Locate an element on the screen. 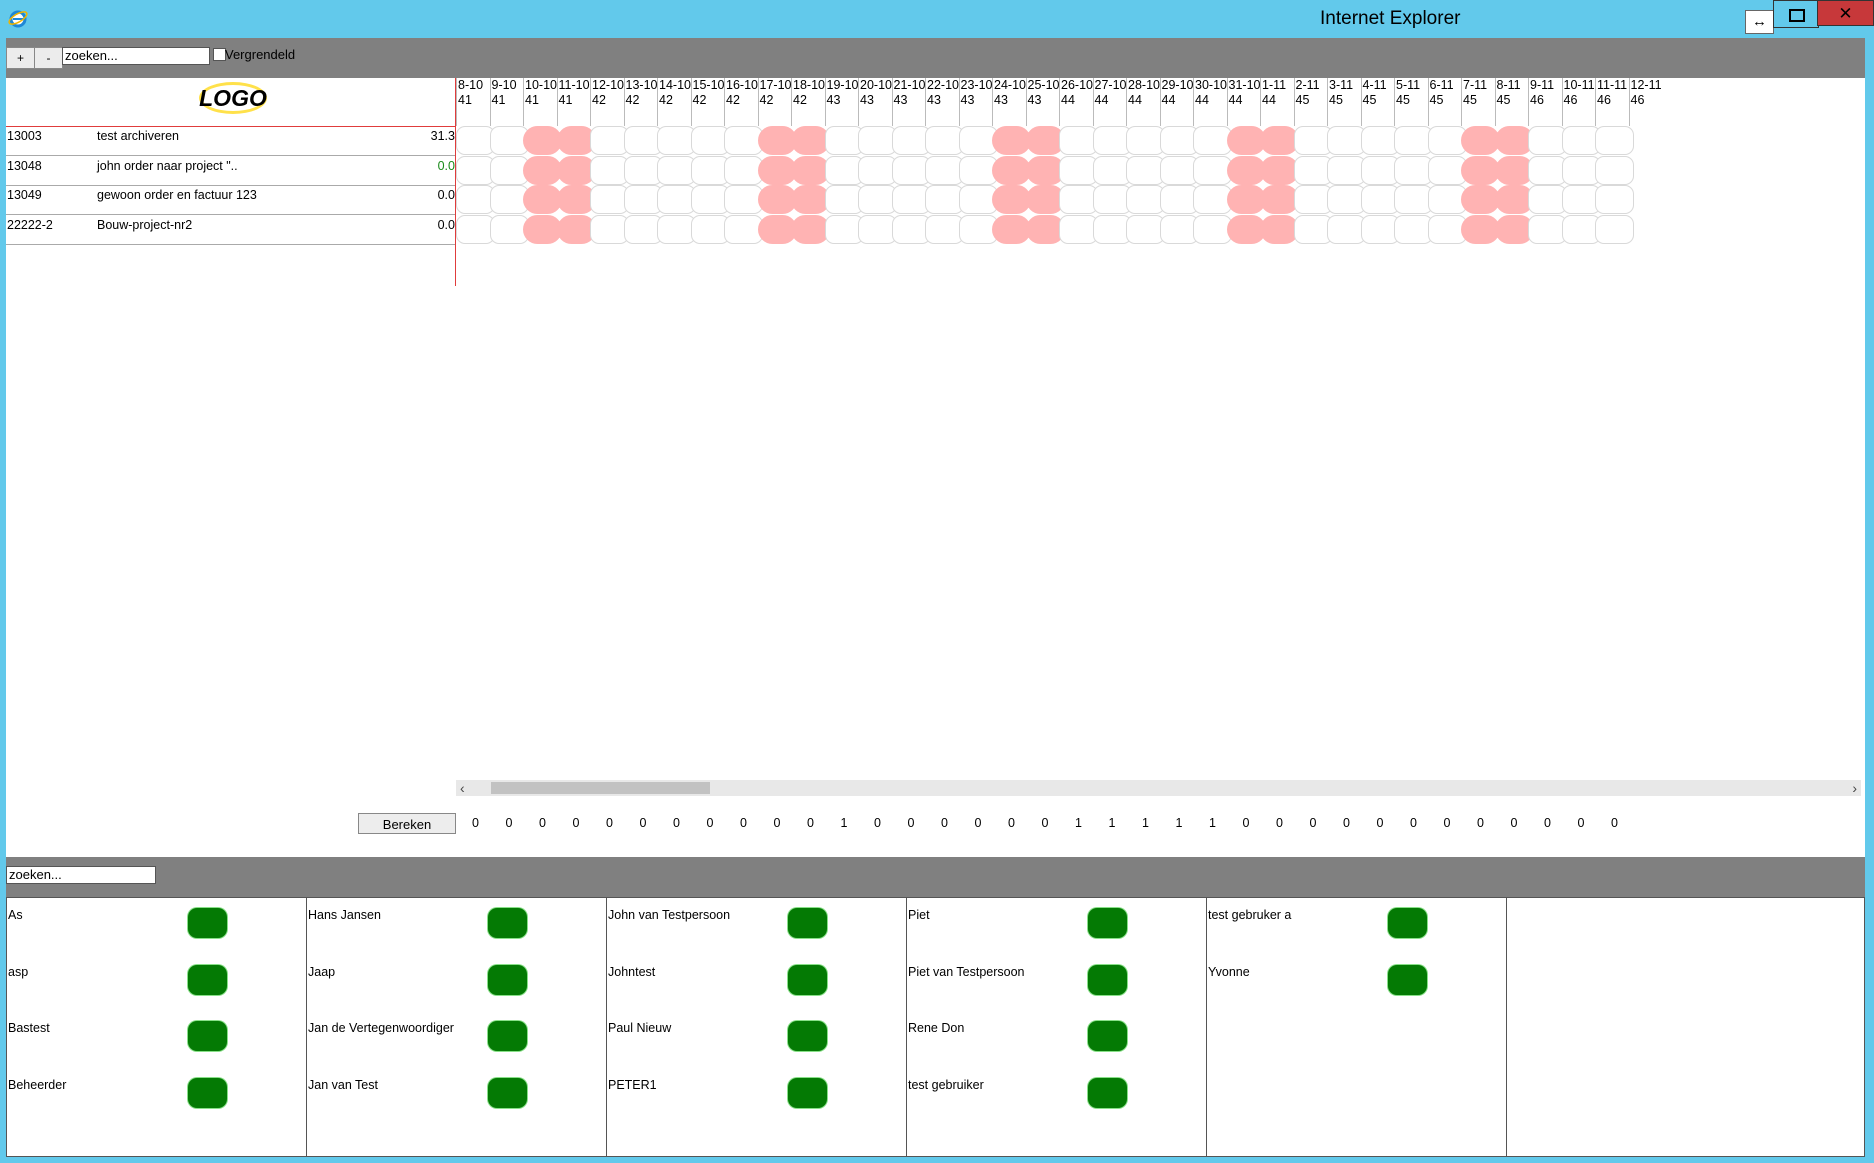  project-id: 13003 is located at coordinates (24, 136).